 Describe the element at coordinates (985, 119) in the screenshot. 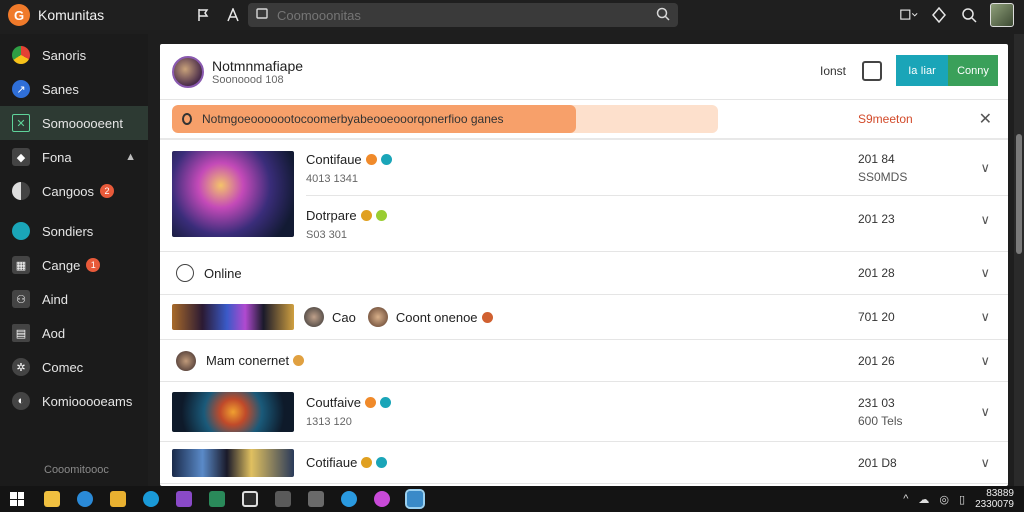

I see `close-icon: ✕` at that location.